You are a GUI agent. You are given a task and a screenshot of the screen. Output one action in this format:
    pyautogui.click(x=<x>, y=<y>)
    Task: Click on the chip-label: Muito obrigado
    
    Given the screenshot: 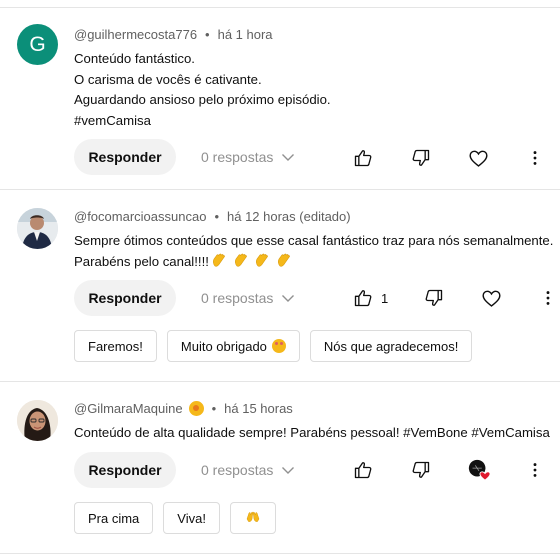 What is the action you would take?
    pyautogui.click(x=223, y=346)
    